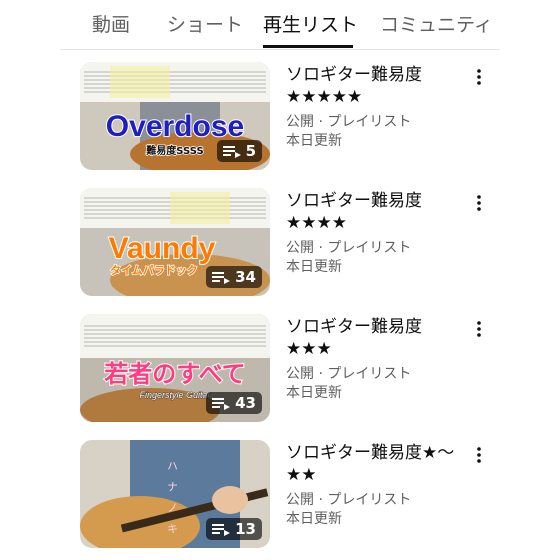  Describe the element at coordinates (162, 248) in the screenshot. I see `thumbnail-title-text: Vaundy` at that location.